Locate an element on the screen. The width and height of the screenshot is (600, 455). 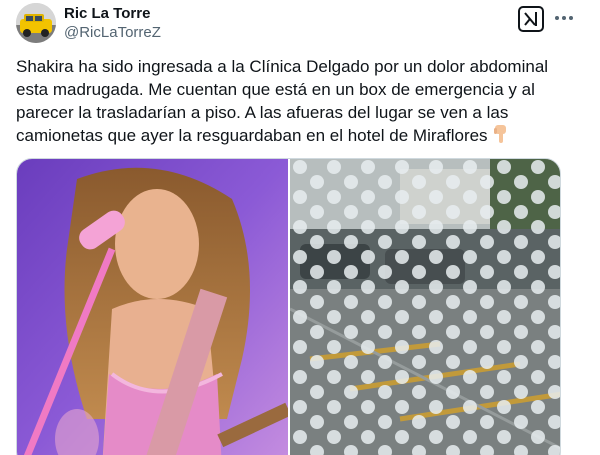
user-handle: @RicLaTorreZ is located at coordinates (112, 32).